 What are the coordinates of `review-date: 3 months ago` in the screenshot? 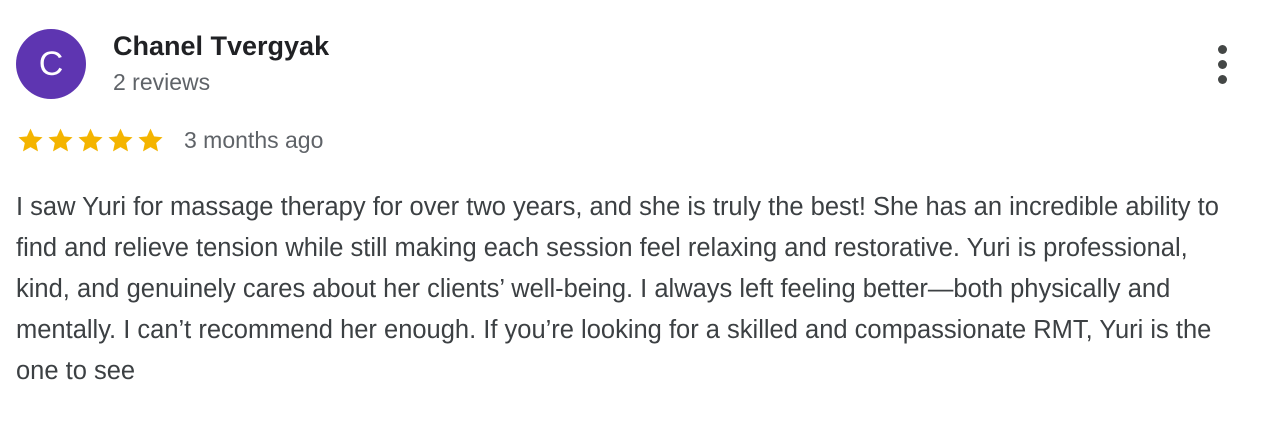 It's located at (254, 139).